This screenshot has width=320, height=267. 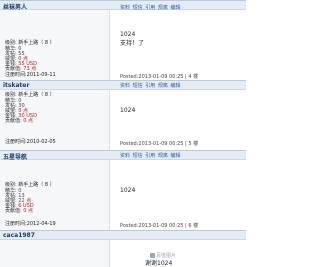 What do you see at coordinates (123, 235) in the screenshot?
I see `post-header: caca1987` at bounding box center [123, 235].